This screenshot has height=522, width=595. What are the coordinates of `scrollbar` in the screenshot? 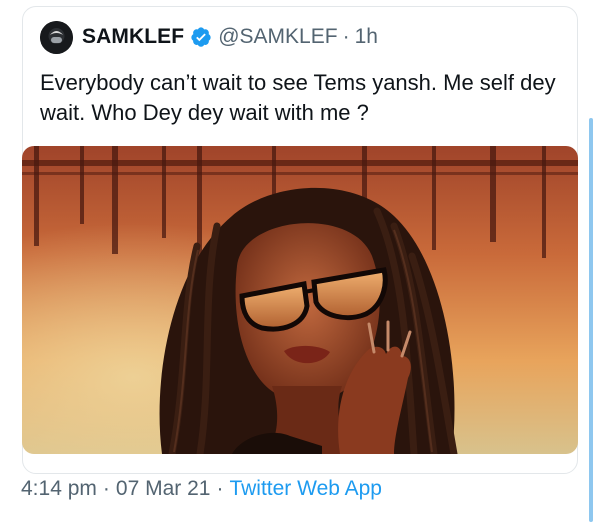 It's located at (591, 320).